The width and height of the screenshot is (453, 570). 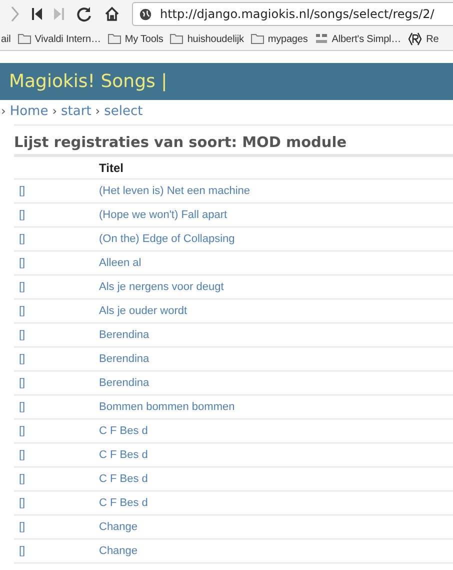 I want to click on bookmark: ail, so click(x=6, y=39).